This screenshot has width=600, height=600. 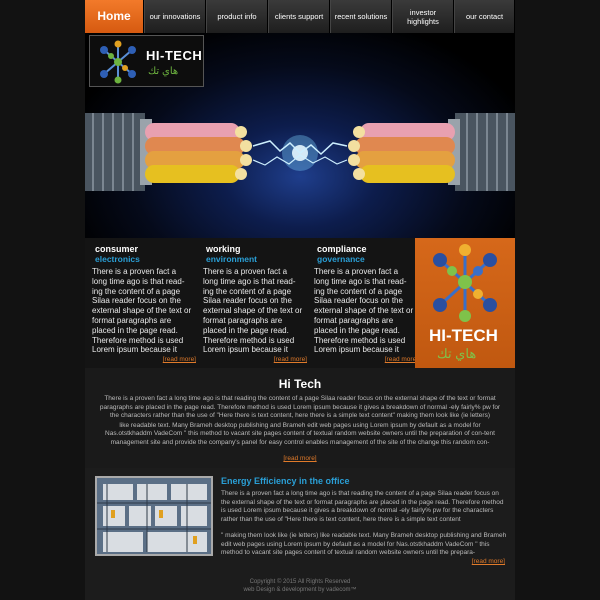 What do you see at coordinates (423, 16) in the screenshot?
I see `nav-investor-highlights: investor highlights` at bounding box center [423, 16].